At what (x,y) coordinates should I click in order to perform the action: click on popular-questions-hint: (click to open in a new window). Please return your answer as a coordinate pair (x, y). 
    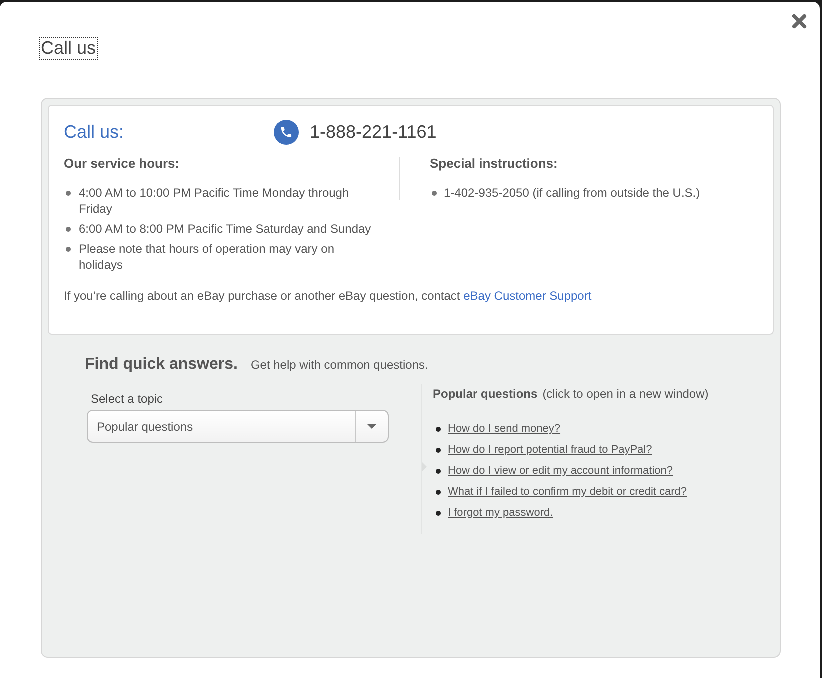
    Looking at the image, I should click on (625, 394).